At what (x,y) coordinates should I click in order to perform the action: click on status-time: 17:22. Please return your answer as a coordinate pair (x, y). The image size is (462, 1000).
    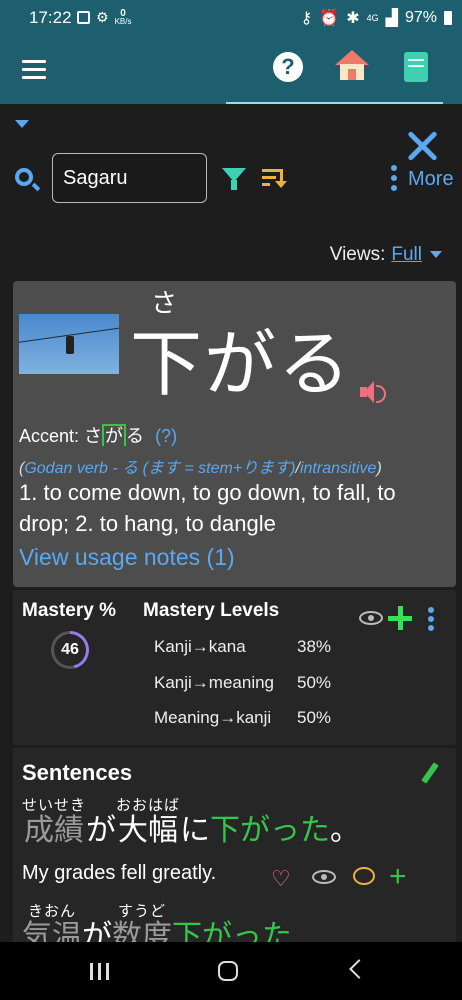
    Looking at the image, I should click on (50, 17).